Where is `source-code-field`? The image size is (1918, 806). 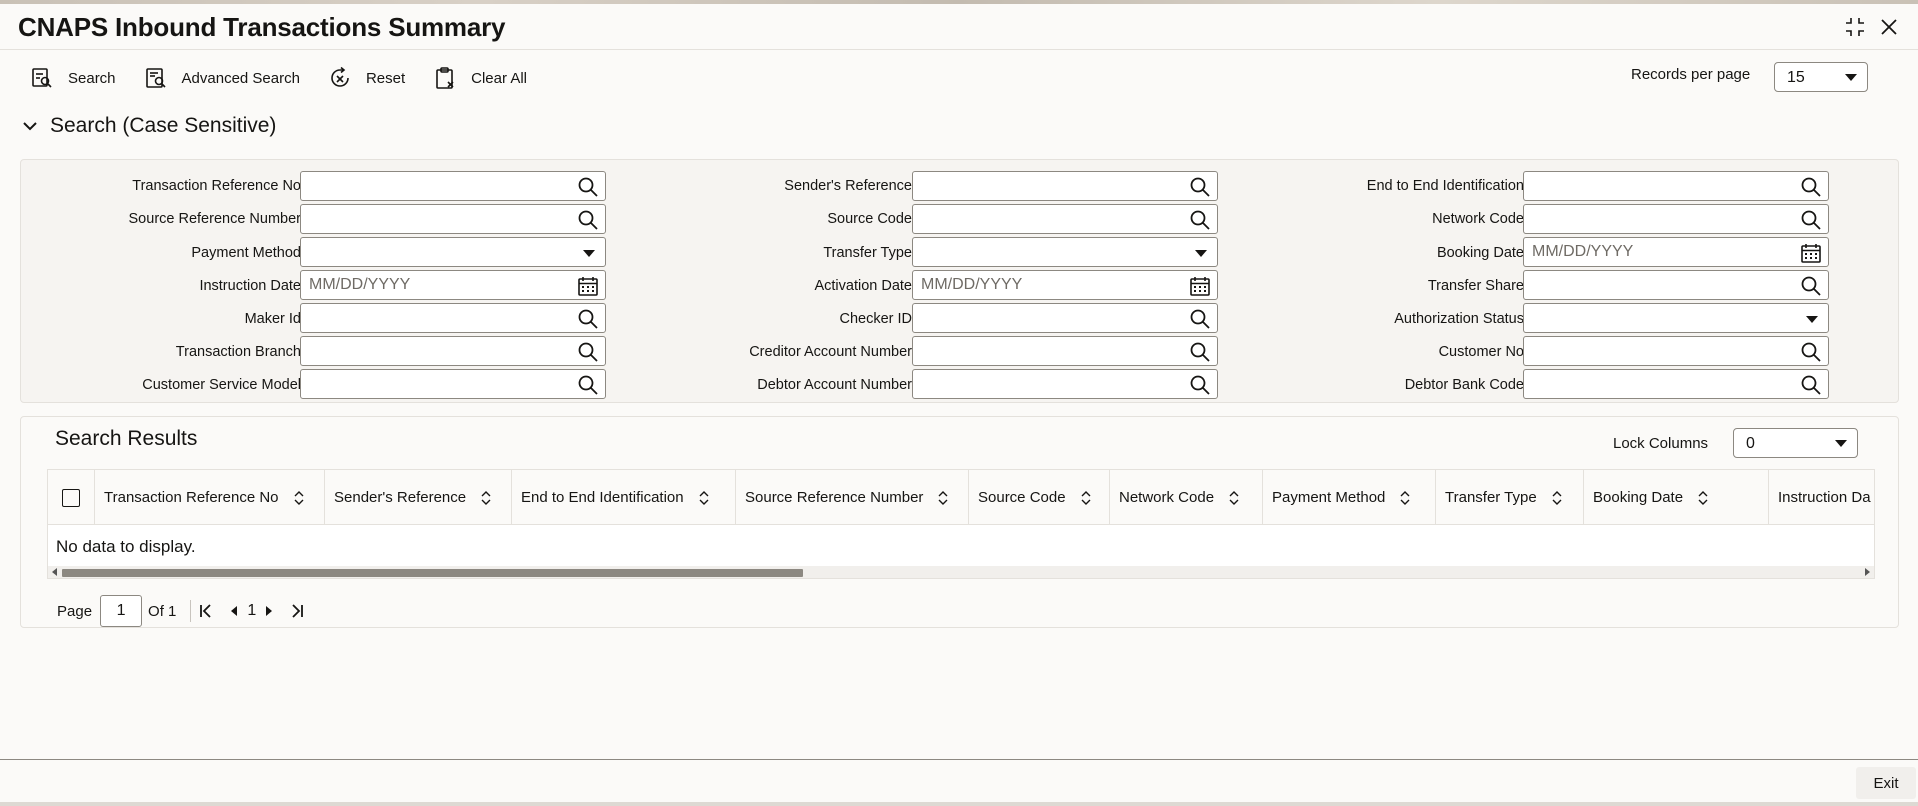 source-code-field is located at coordinates (1065, 219).